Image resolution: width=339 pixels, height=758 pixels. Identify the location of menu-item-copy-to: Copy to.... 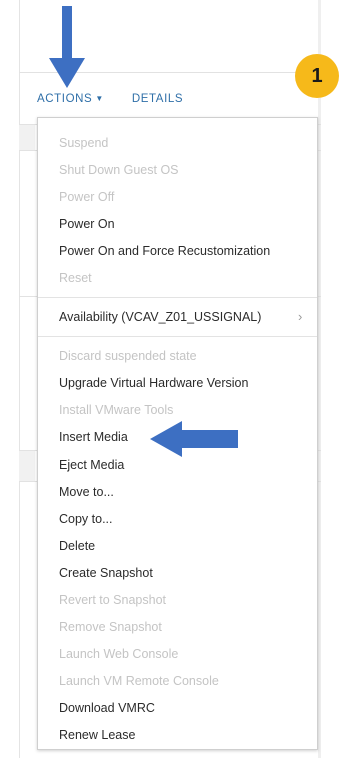
(86, 519).